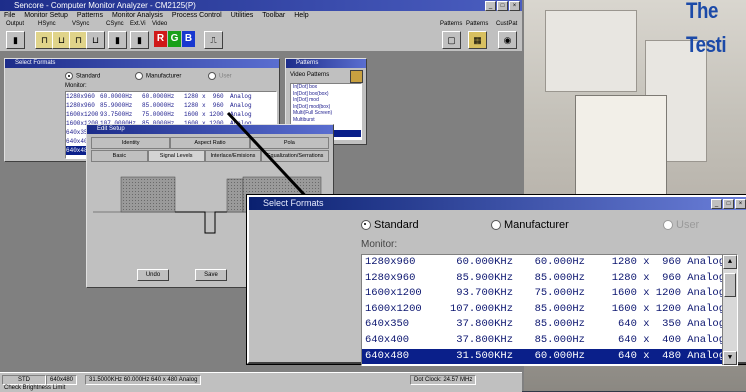  What do you see at coordinates (729, 310) in the screenshot?
I see `formats-scrollbar: ▲ ▼` at bounding box center [729, 310].